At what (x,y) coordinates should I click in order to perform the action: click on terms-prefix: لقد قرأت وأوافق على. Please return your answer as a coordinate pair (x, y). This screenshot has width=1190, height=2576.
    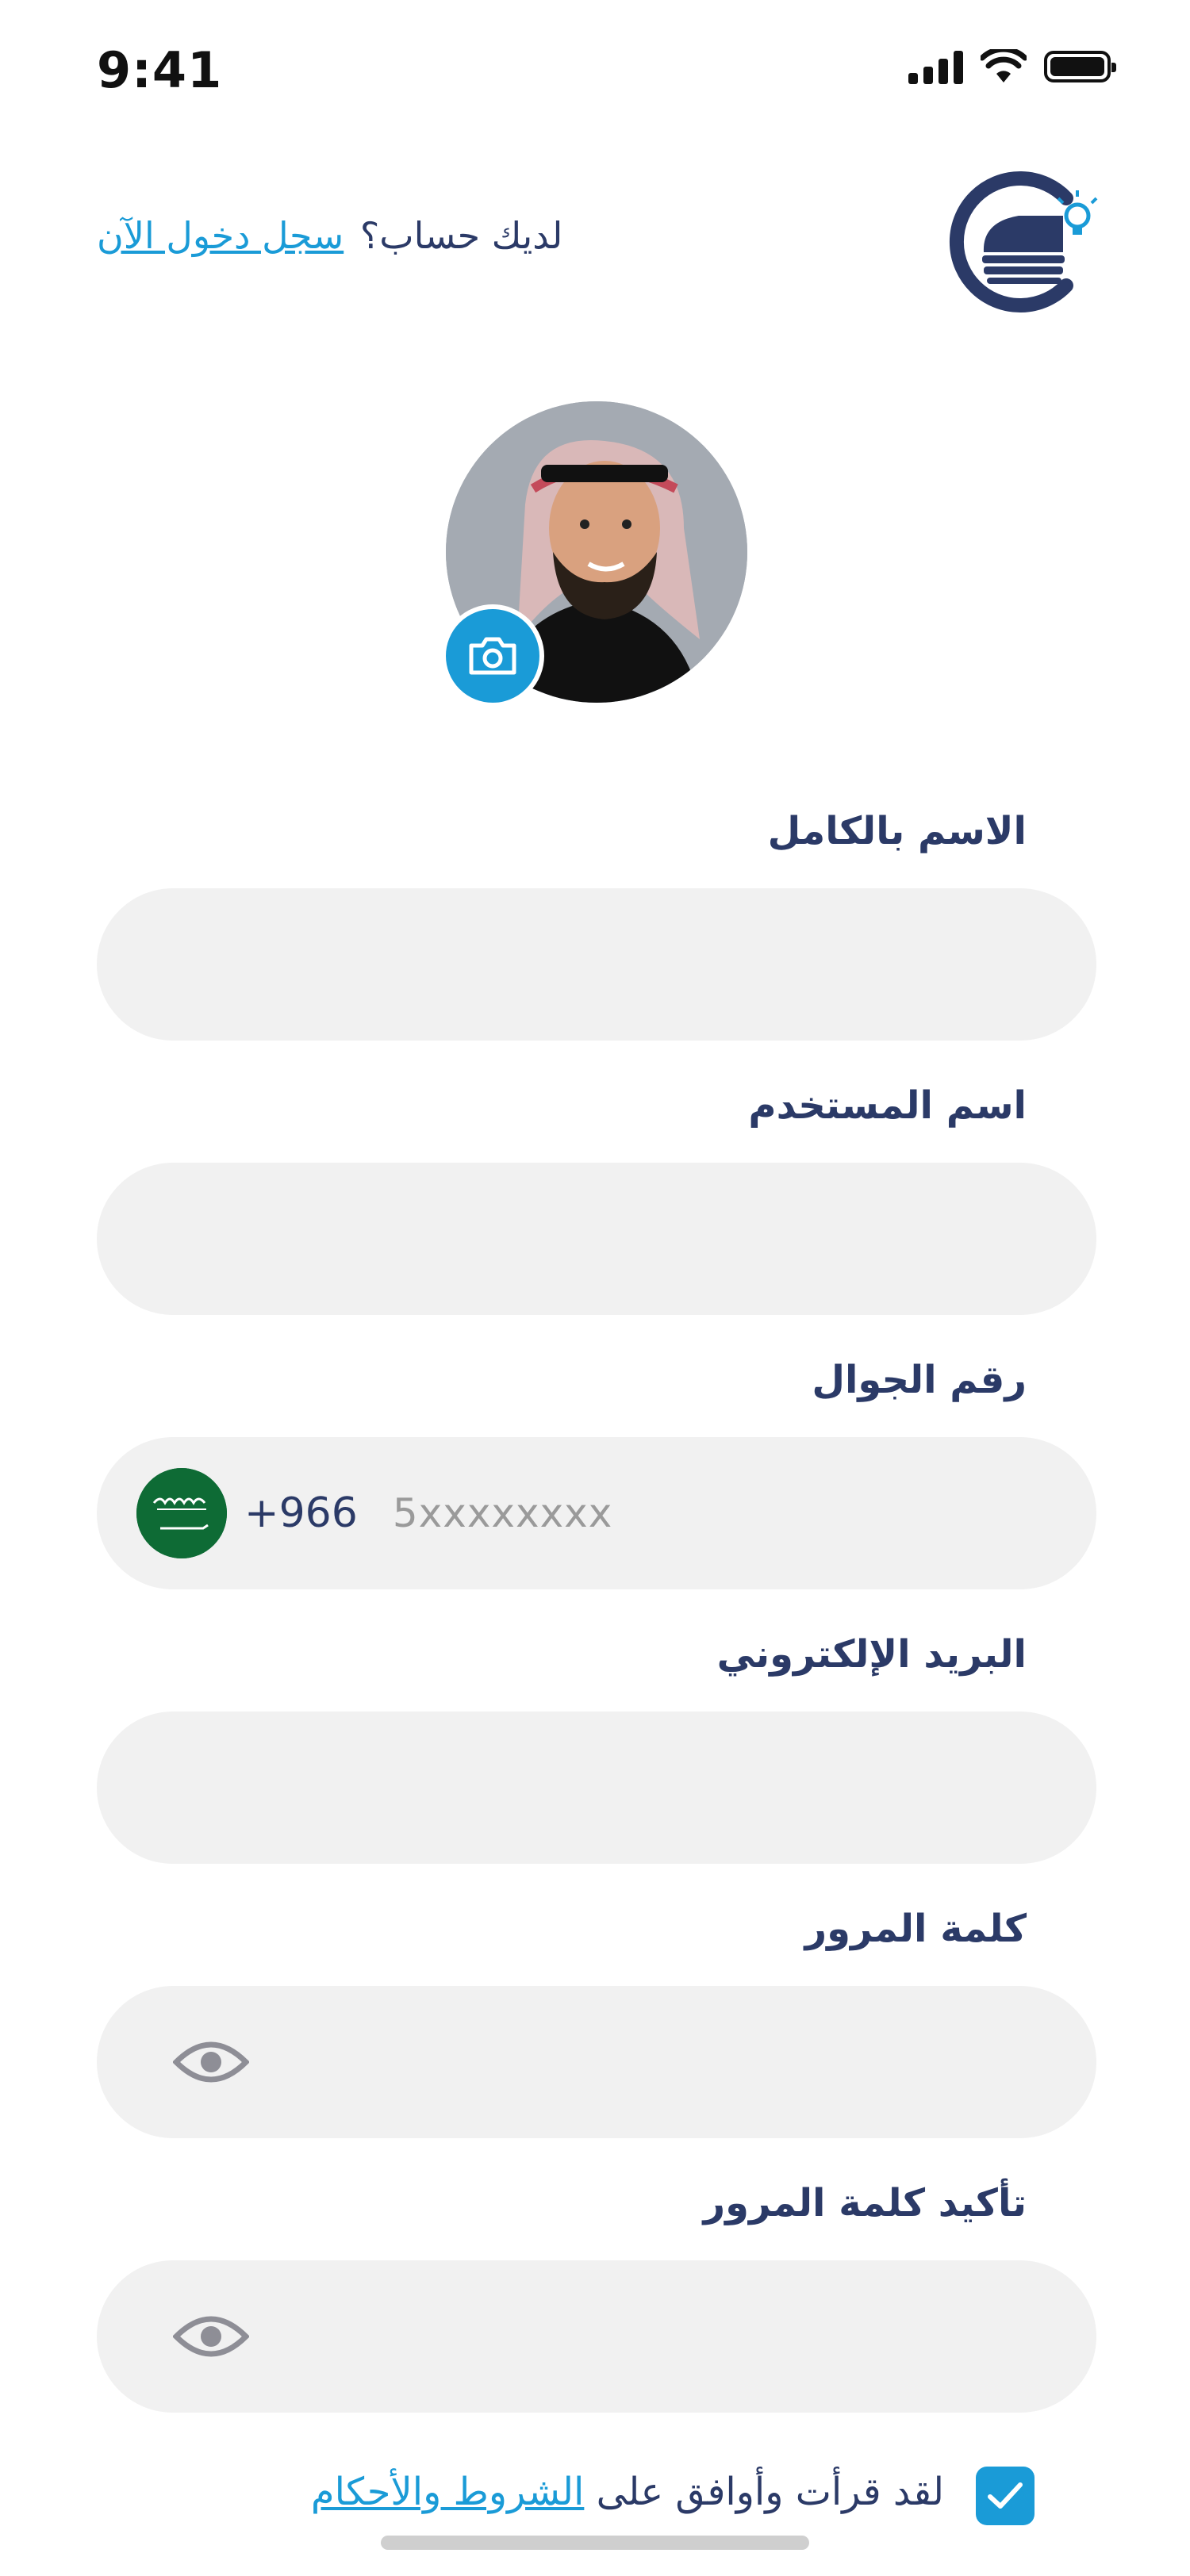
    Looking at the image, I should click on (770, 2492).